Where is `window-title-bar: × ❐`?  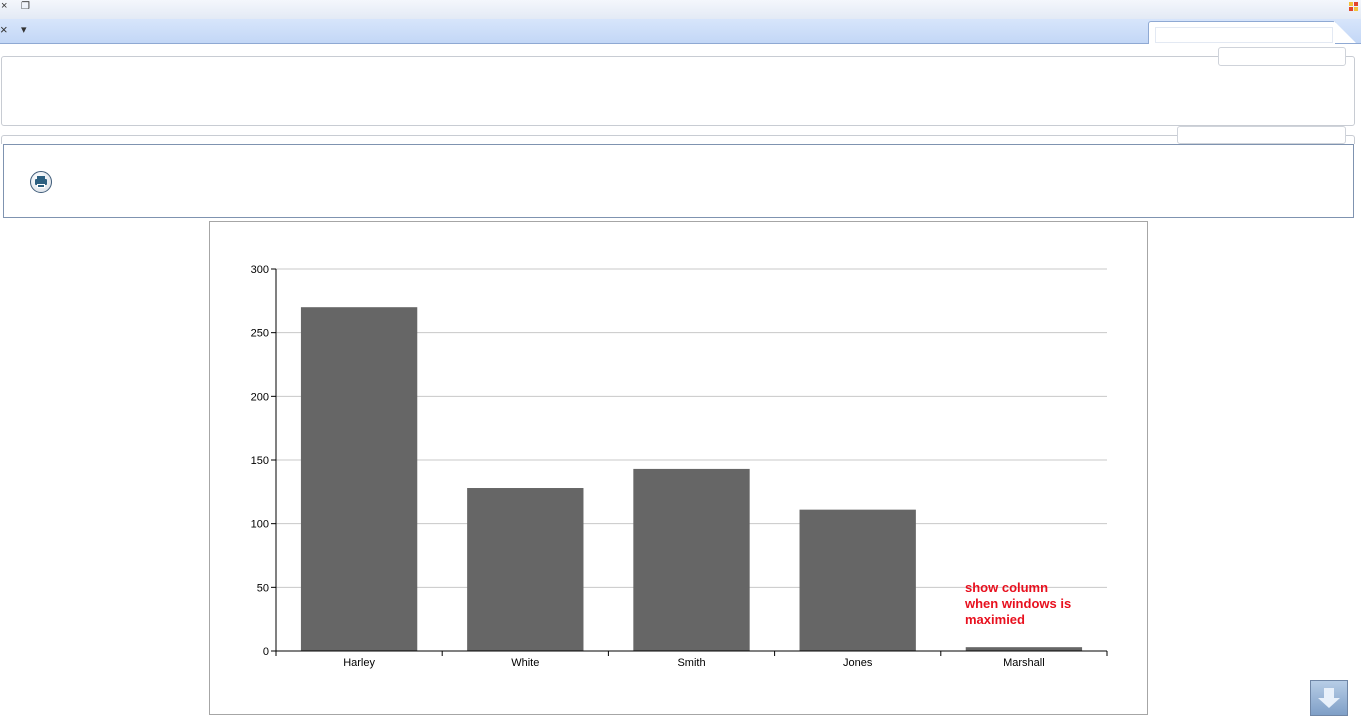
window-title-bar: × ❐ is located at coordinates (680, 10).